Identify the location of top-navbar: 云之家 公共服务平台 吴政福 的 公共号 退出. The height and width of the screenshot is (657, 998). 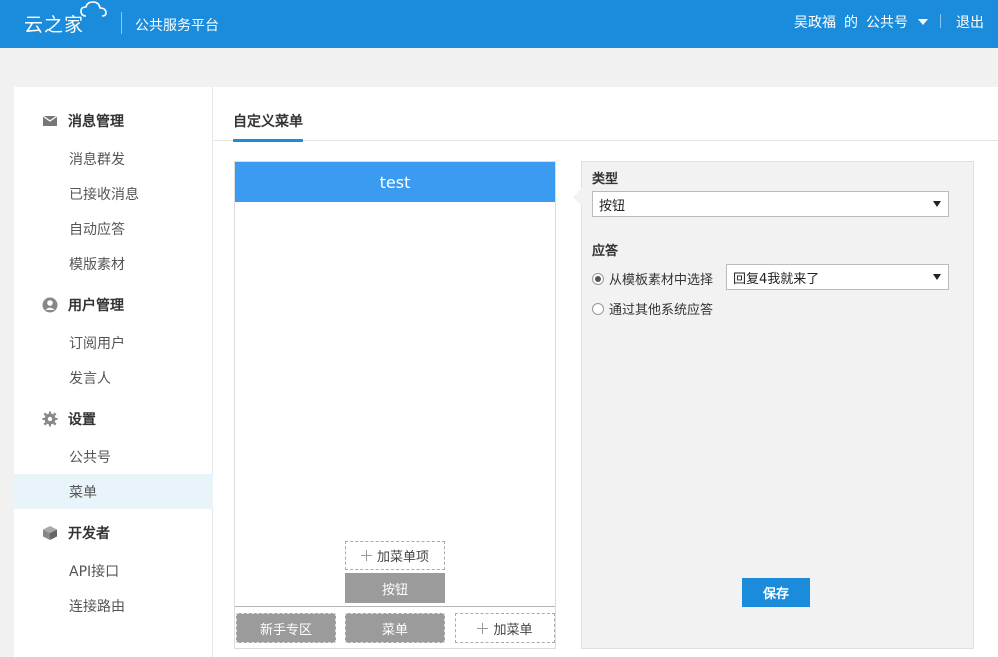
(499, 24).